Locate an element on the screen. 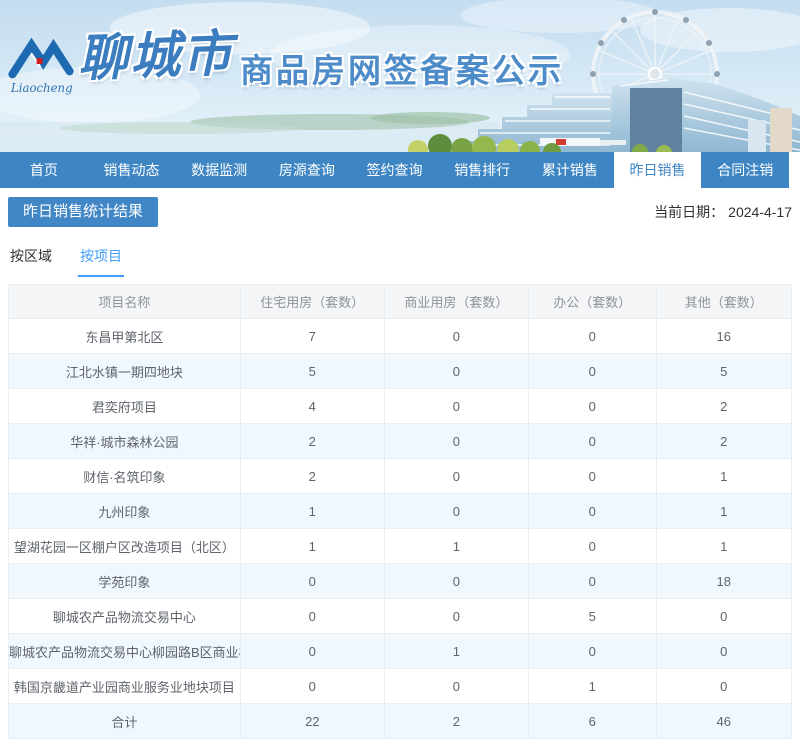 The width and height of the screenshot is (800, 739). value-cell: 4 is located at coordinates (312, 406).